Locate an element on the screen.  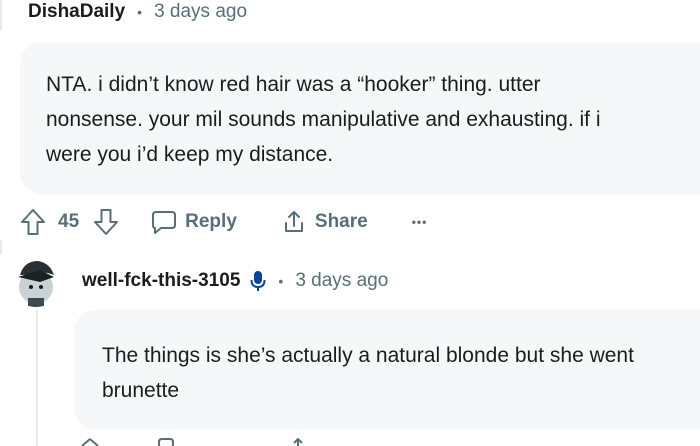
comment-header: well-fck-this-3105 • 3 days ago is located at coordinates (235, 281).